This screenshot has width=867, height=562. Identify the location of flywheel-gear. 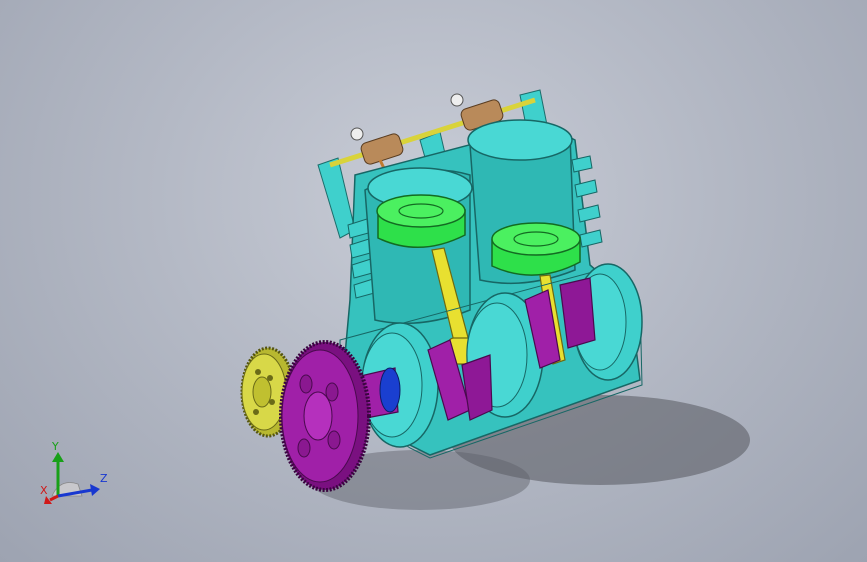
(325, 416).